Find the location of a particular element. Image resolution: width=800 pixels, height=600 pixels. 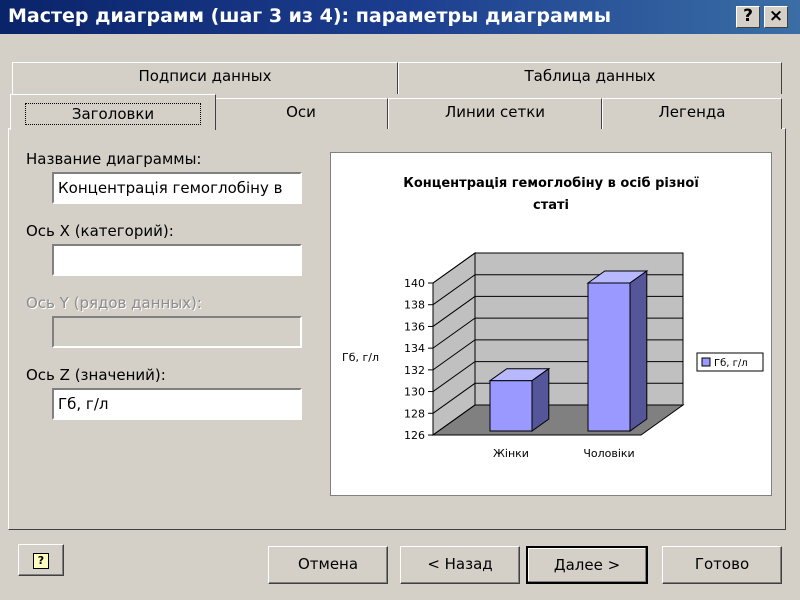

tab-data-labels: Подписи данных is located at coordinates (205, 78).